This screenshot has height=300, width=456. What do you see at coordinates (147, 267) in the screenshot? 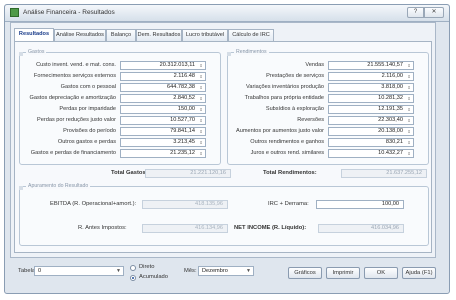
I see `radio-direto-label: Direto` at bounding box center [147, 267].